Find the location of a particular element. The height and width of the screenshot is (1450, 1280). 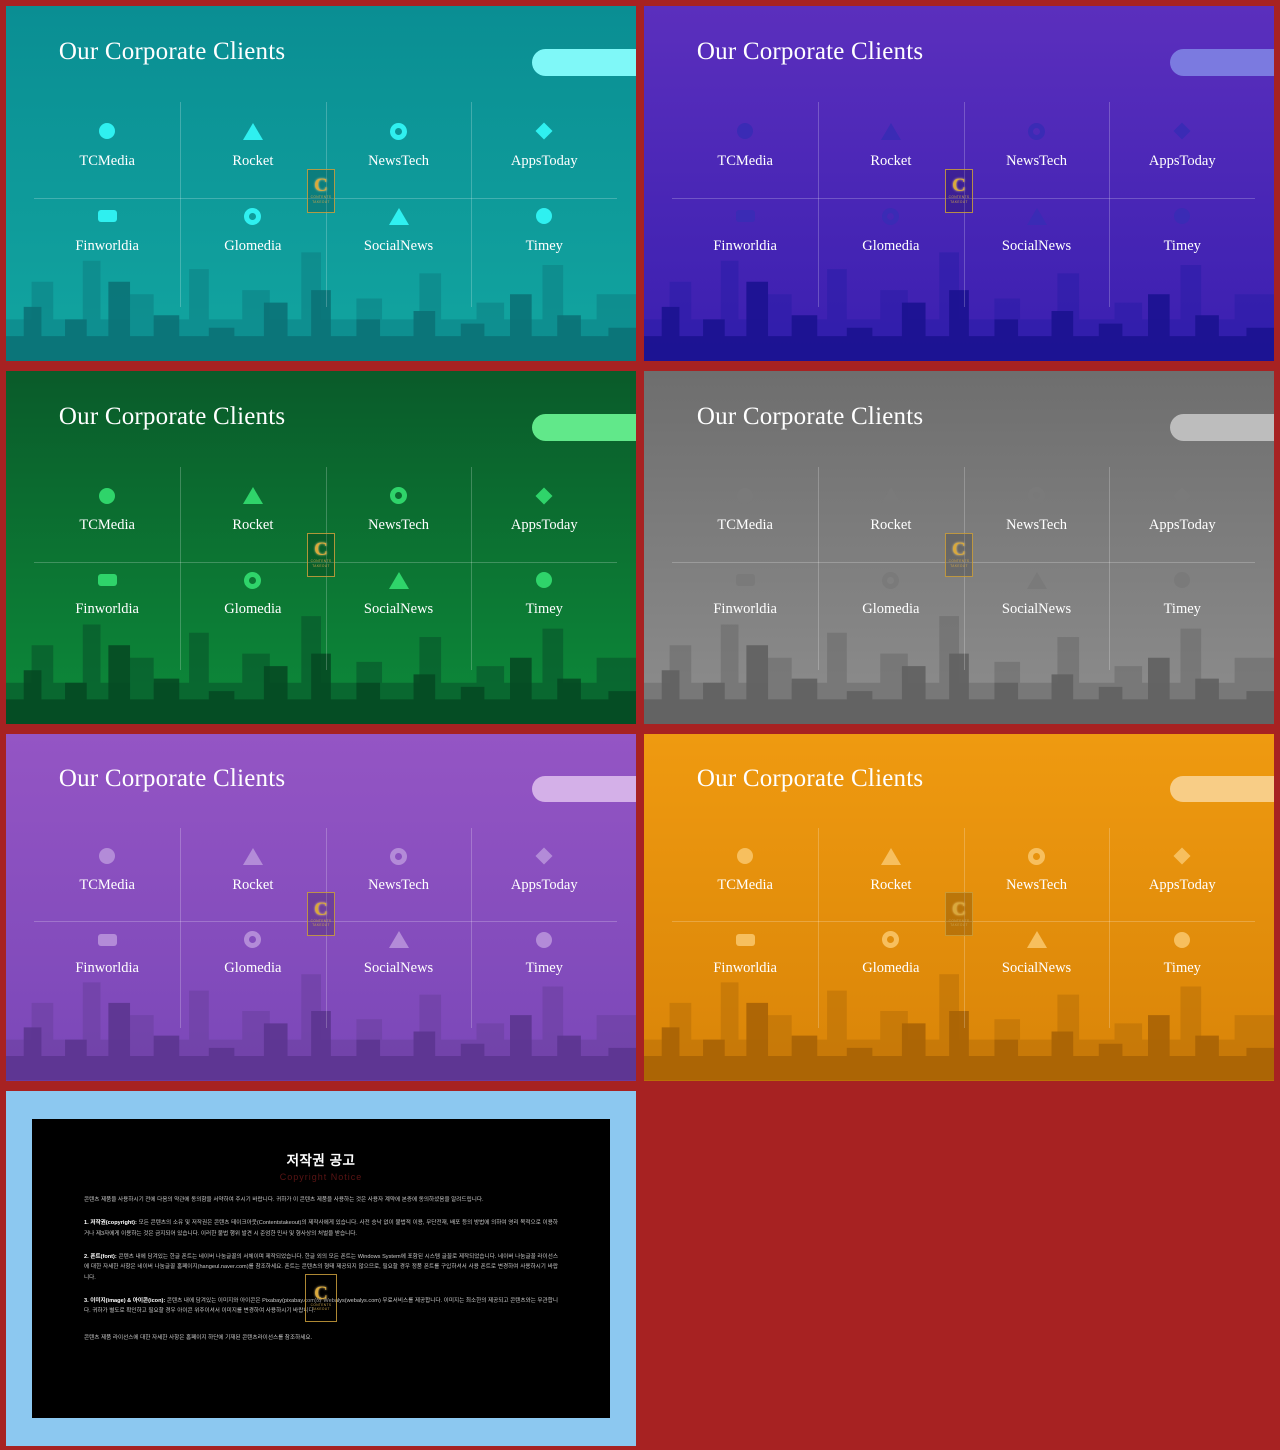

client-label: Rocket is located at coordinates (891, 885).